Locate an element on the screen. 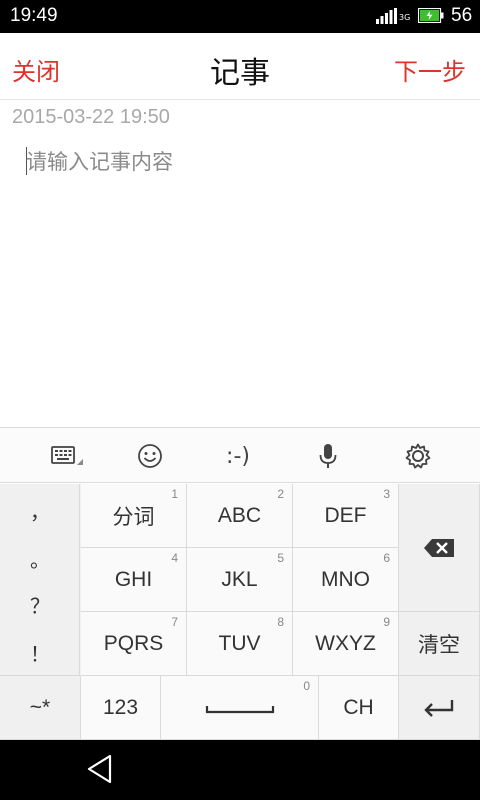 This screenshot has width=480, height=800. key-2-abc: ABC 2 is located at coordinates (240, 516).